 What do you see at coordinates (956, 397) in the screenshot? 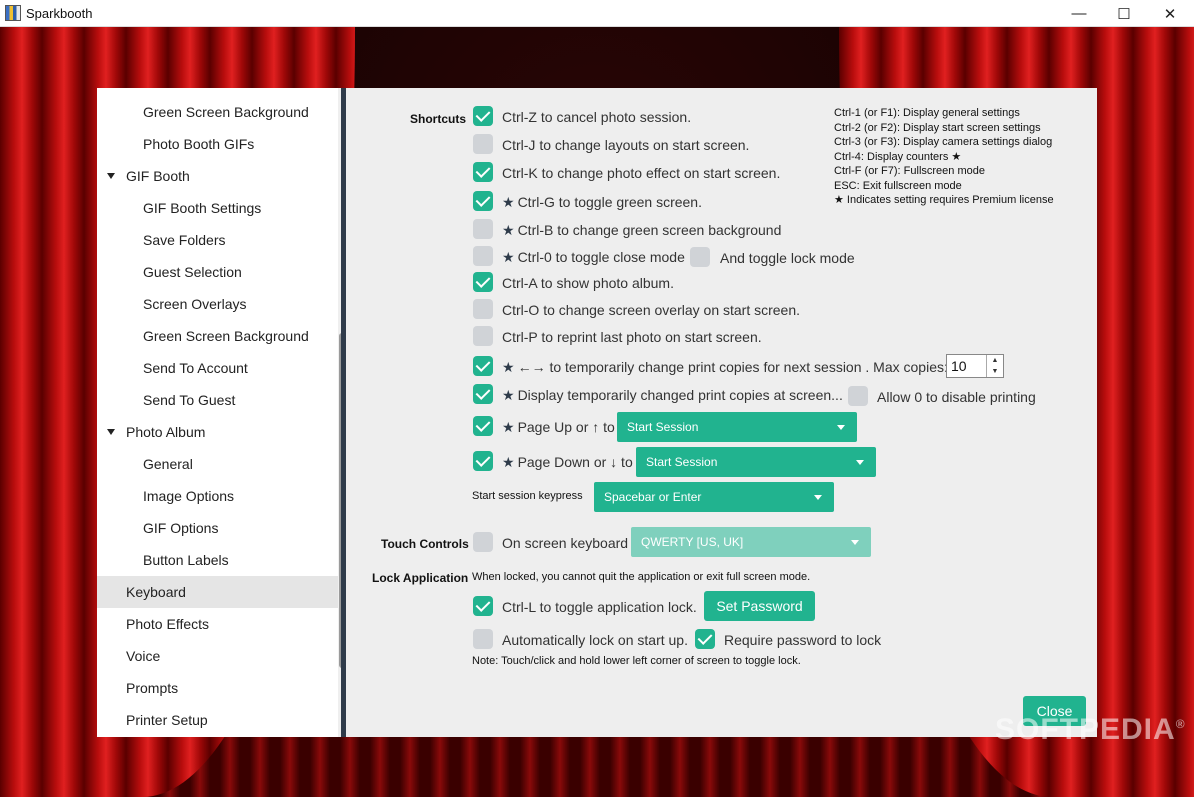
I see `allow-zero-label: Allow 0 to disable printing` at bounding box center [956, 397].